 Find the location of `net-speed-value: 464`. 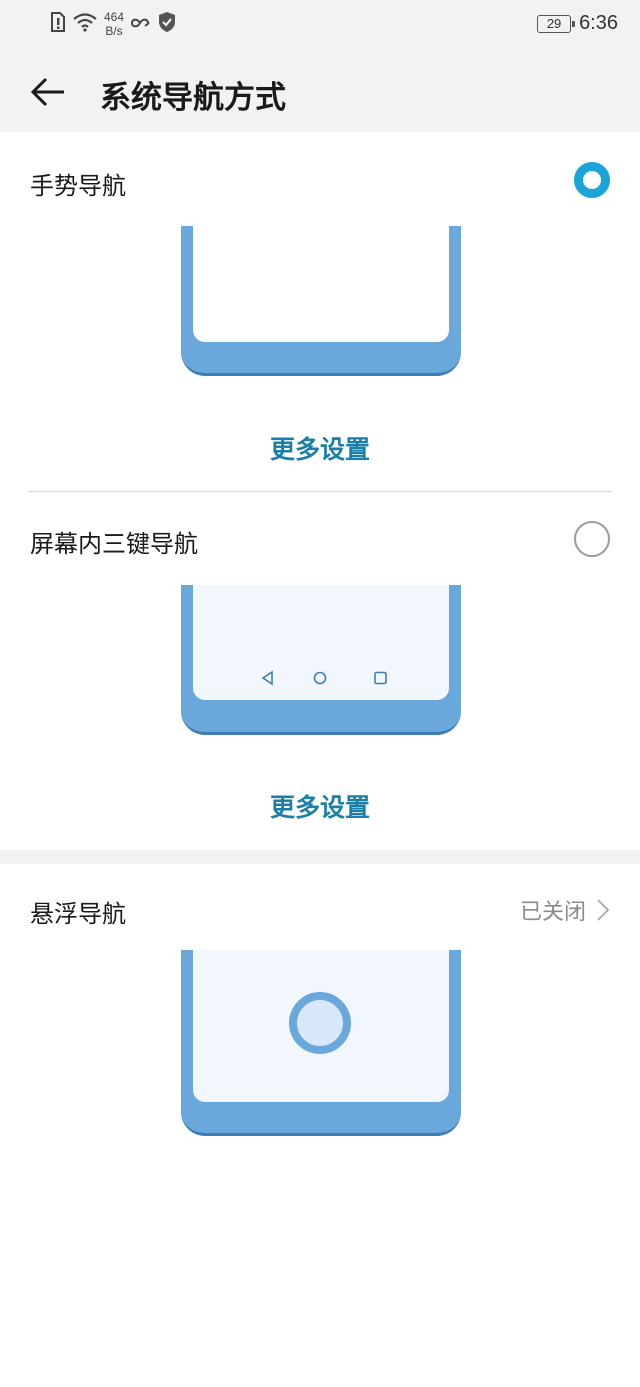

net-speed-value: 464 is located at coordinates (114, 17).